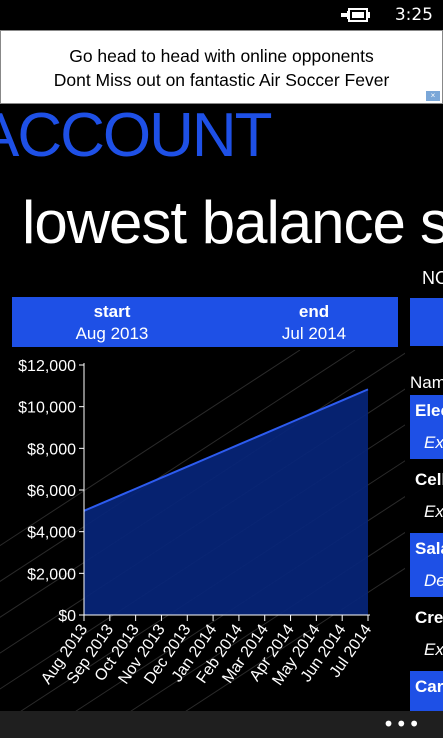 The height and width of the screenshot is (738, 443). What do you see at coordinates (112, 311) in the screenshot?
I see `range-start-label: start` at bounding box center [112, 311].